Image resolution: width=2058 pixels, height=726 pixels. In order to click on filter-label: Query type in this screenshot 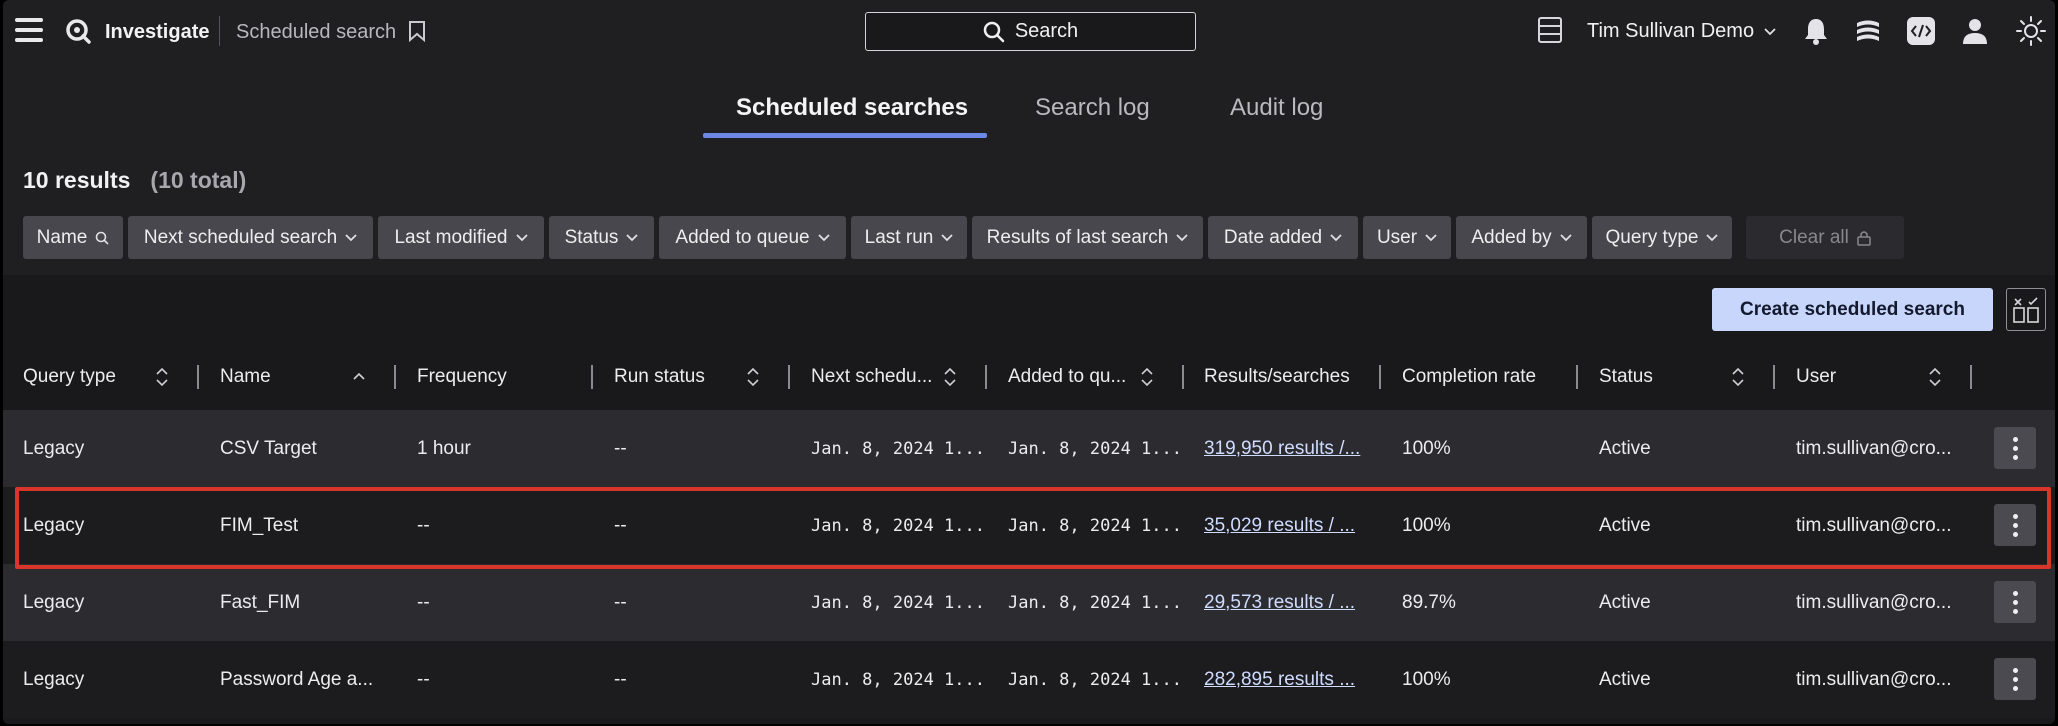, I will do `click(1652, 237)`.